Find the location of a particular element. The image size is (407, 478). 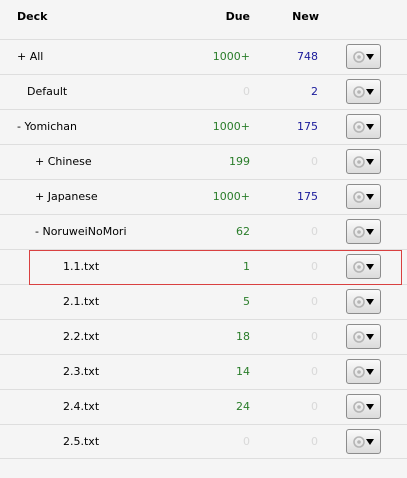

deck-row: 2.4.txt 24 0 is located at coordinates (203, 406).